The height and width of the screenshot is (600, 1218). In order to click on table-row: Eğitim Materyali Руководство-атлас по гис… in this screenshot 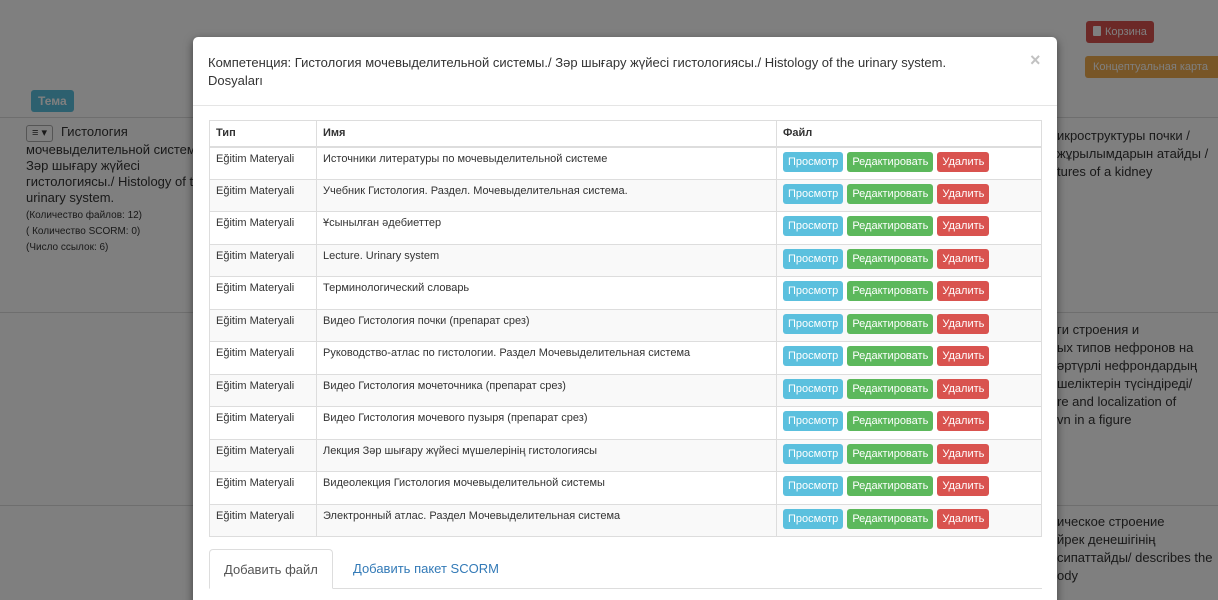, I will do `click(625, 358)`.